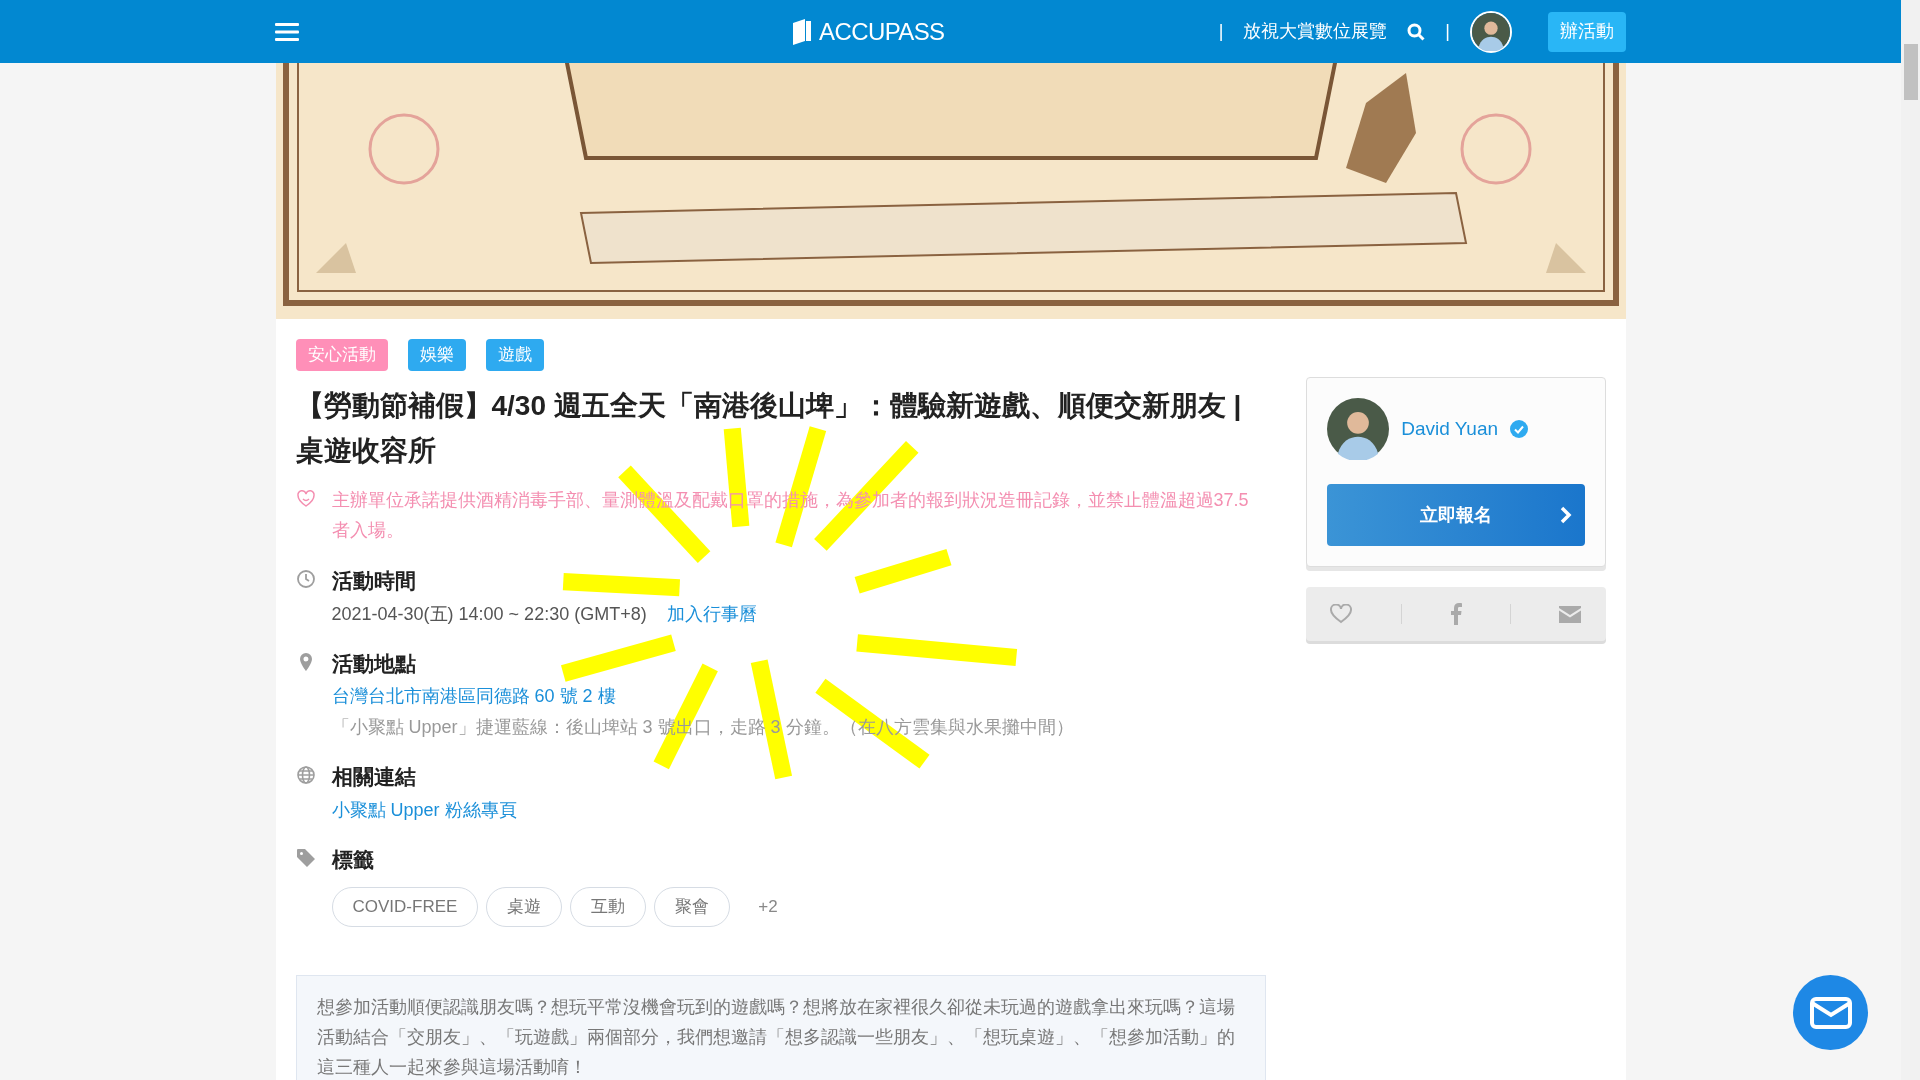  What do you see at coordinates (436, 355) in the screenshot?
I see `category-tag: 娛樂` at bounding box center [436, 355].